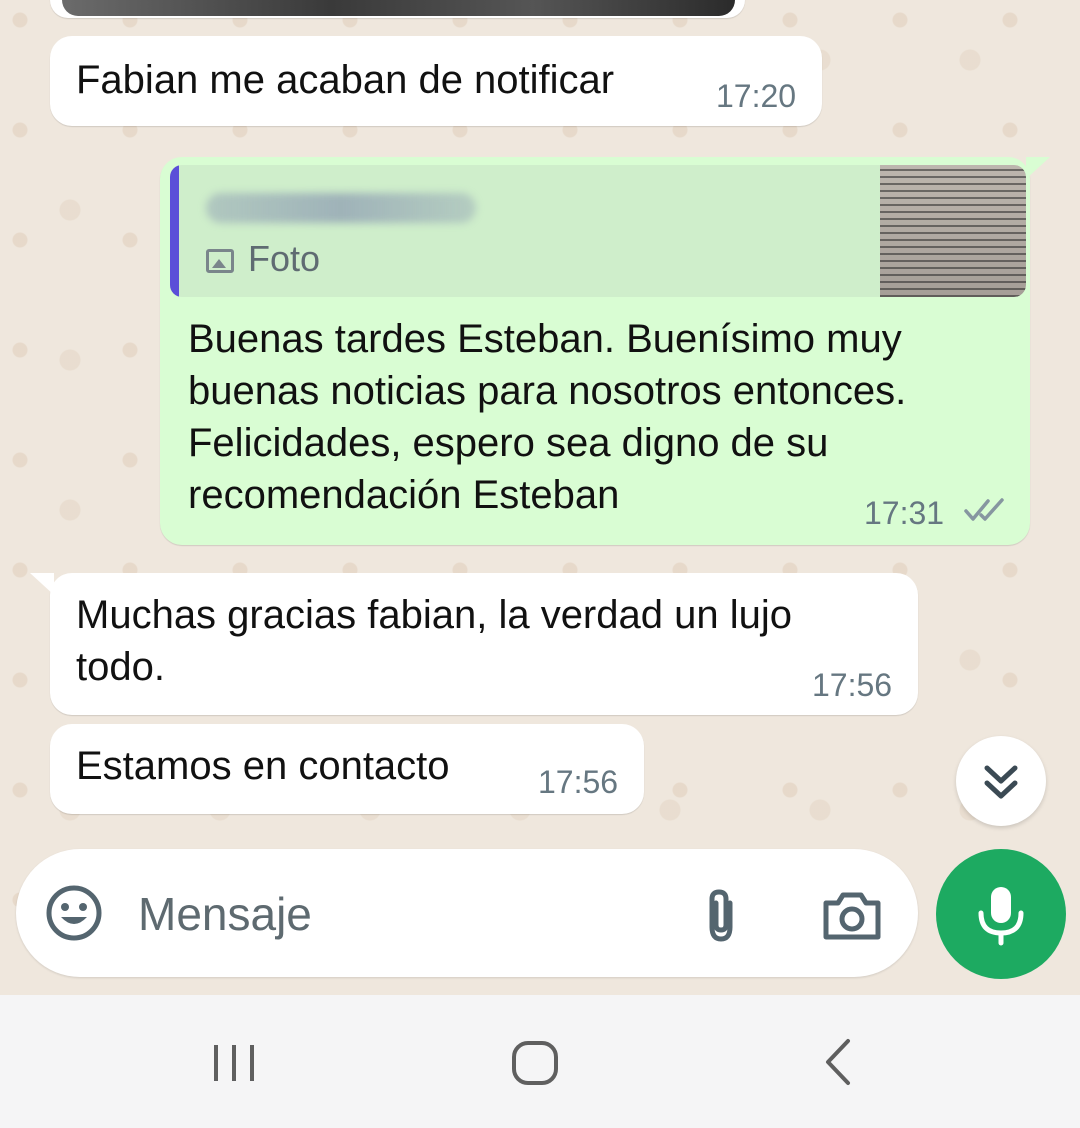  What do you see at coordinates (953, 231) in the screenshot?
I see `quoted-photo-thumbnail` at bounding box center [953, 231].